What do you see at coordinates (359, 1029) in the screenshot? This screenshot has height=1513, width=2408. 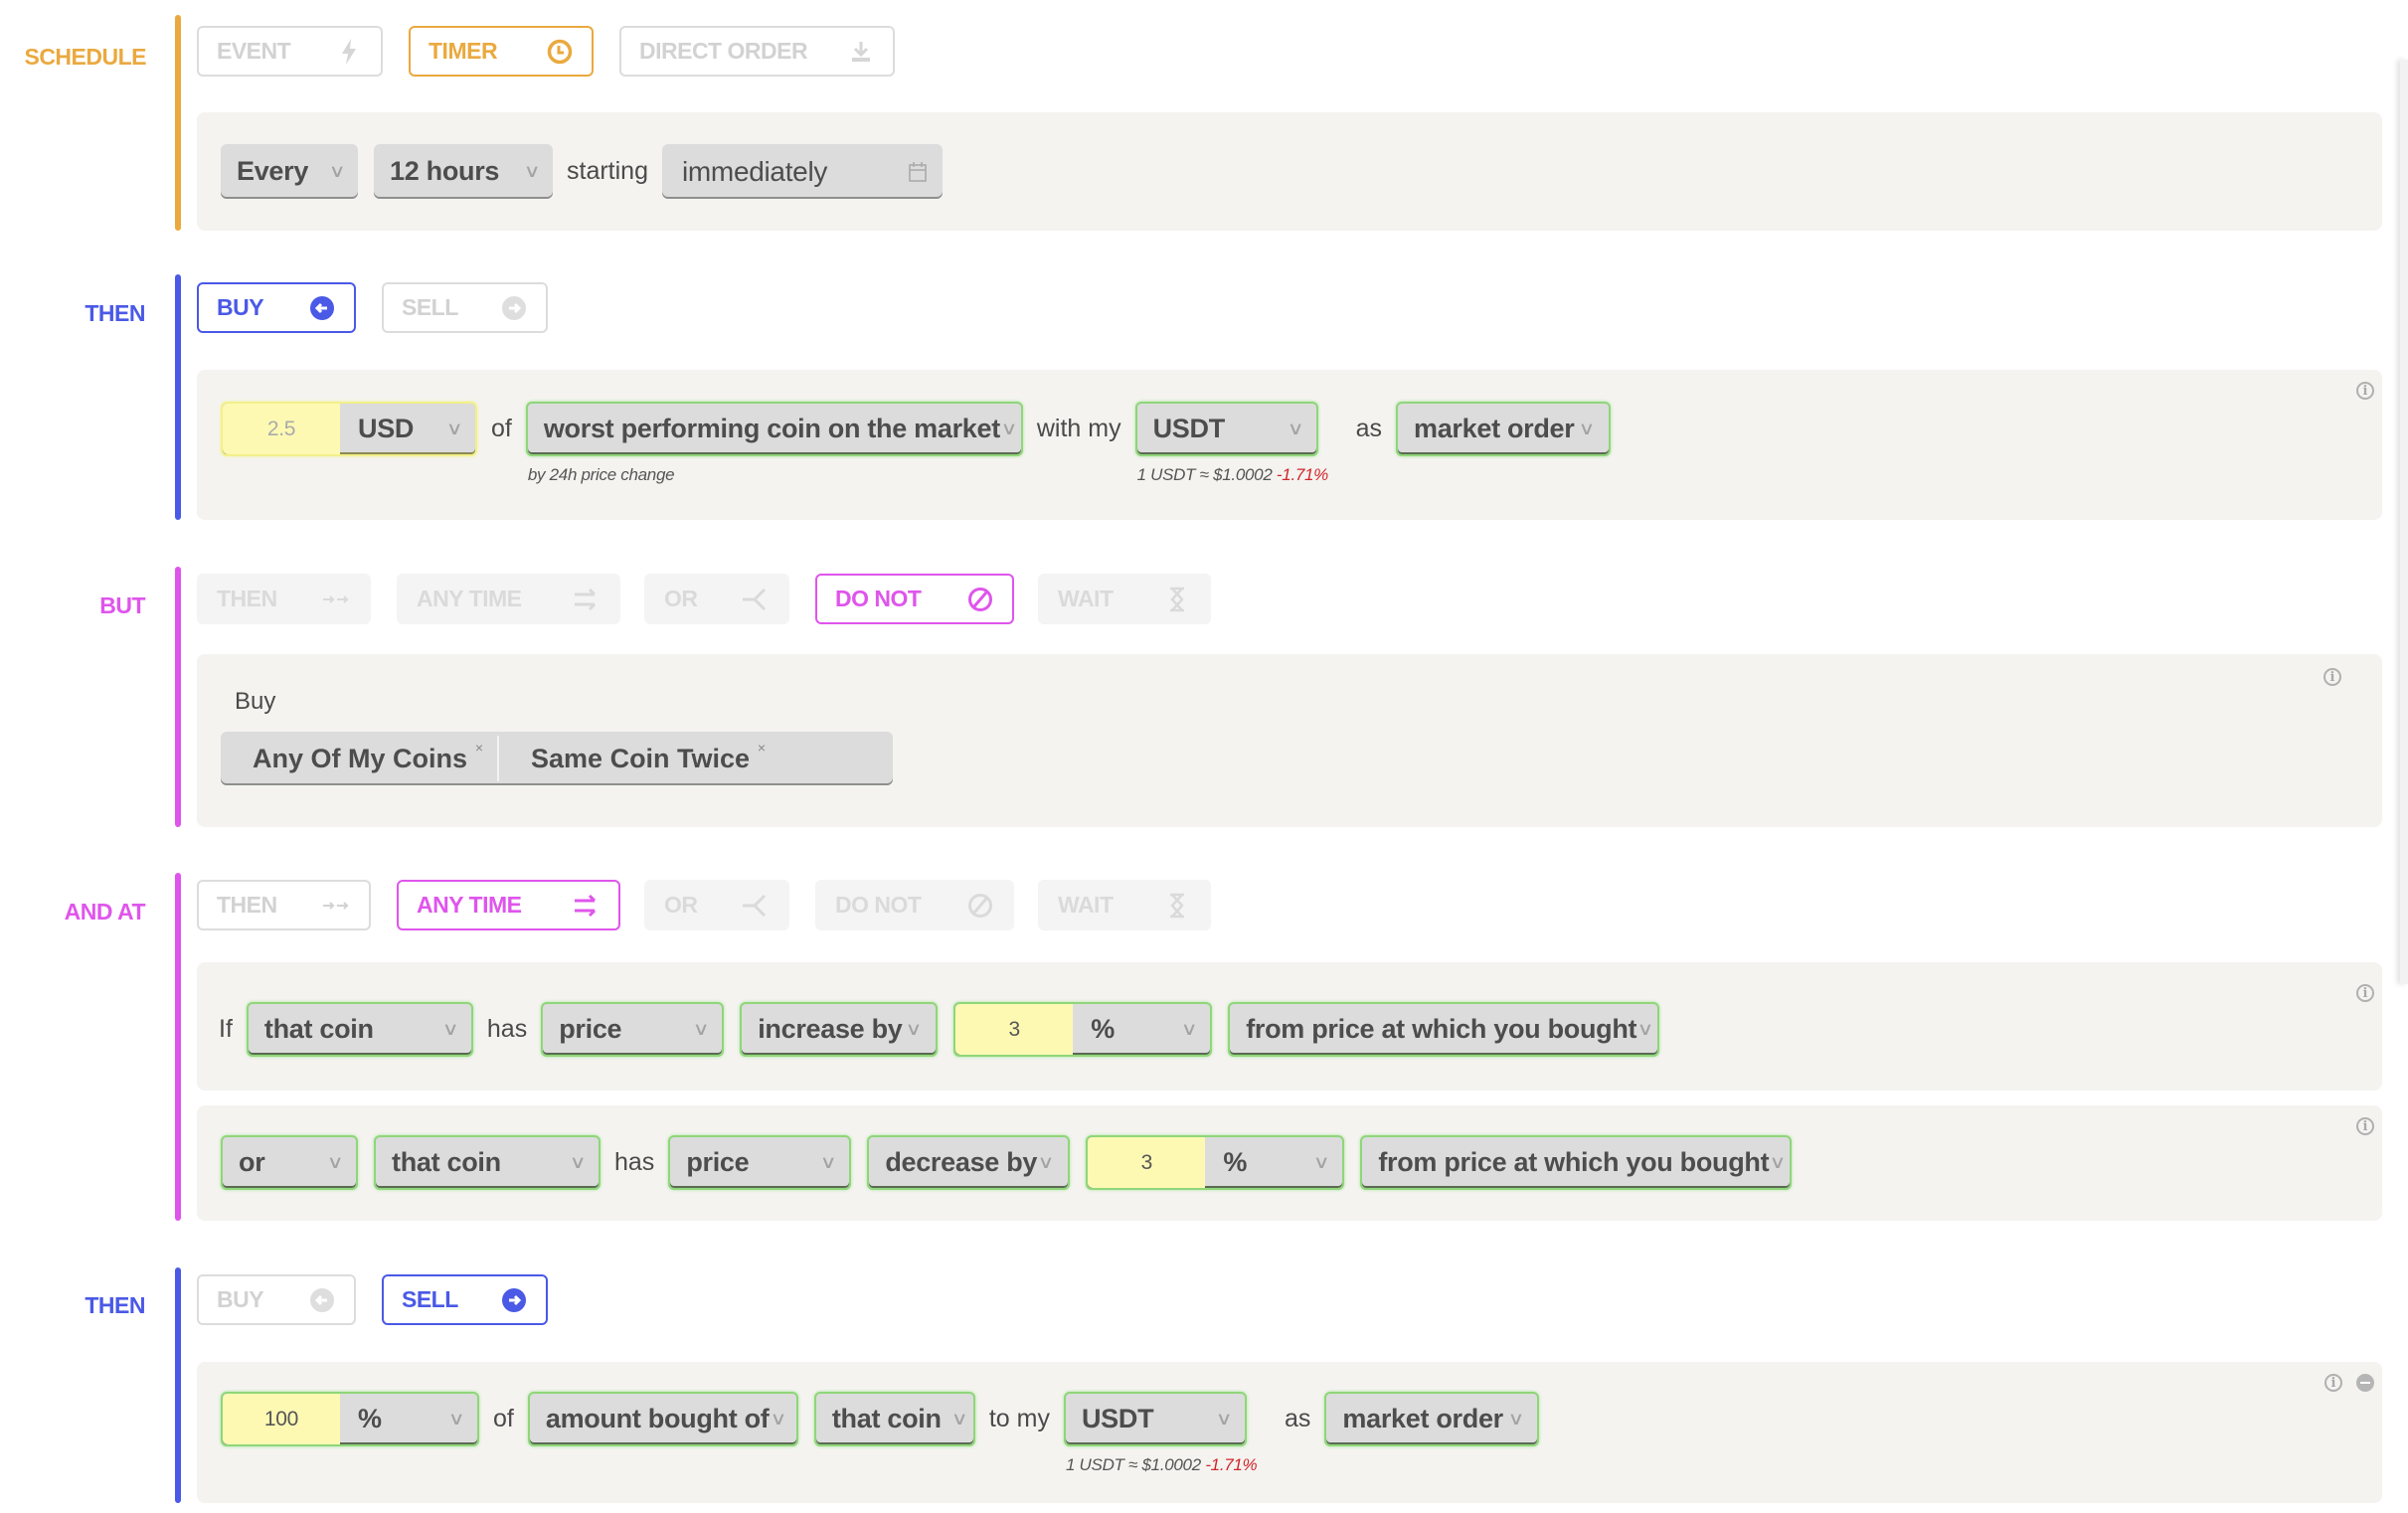 I see `condition-1-subject-select: that coin ∨` at bounding box center [359, 1029].